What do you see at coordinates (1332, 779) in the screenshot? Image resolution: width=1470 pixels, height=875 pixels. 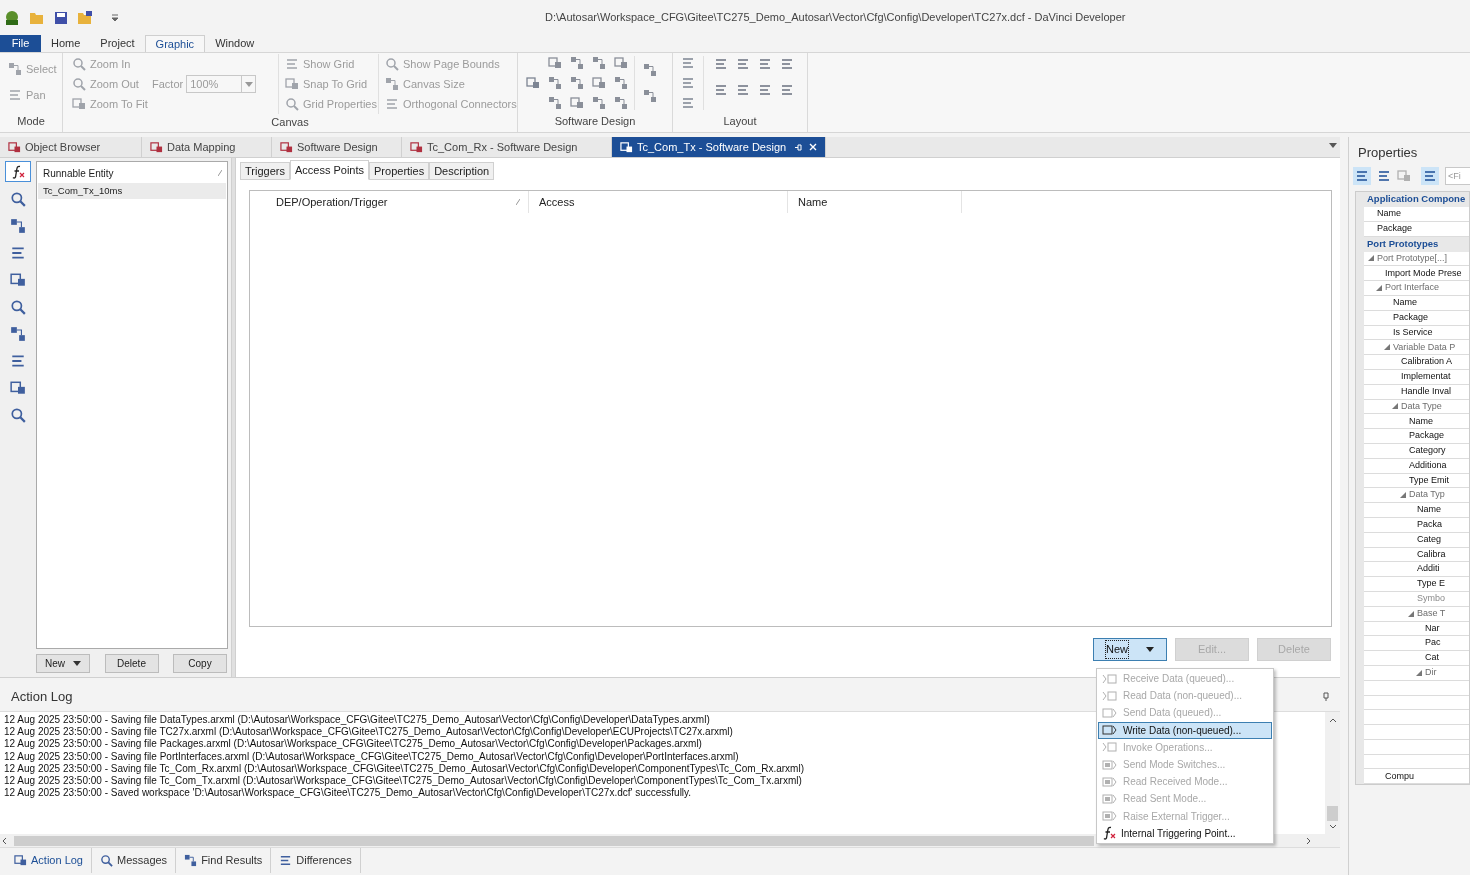 I see `vertical-scrollbar` at bounding box center [1332, 779].